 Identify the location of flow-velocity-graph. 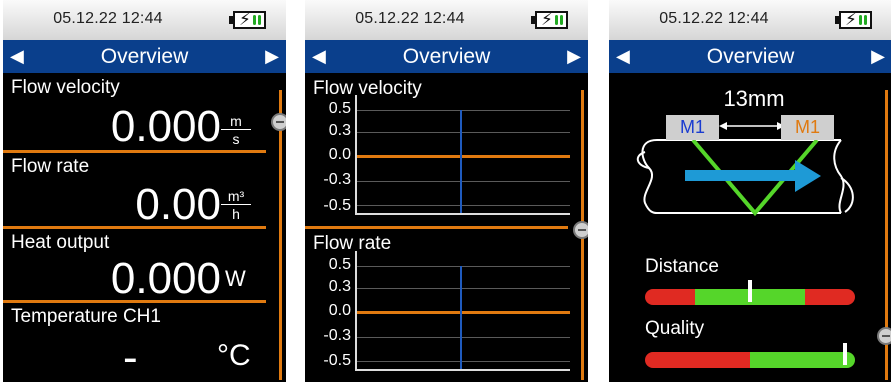
(462, 155).